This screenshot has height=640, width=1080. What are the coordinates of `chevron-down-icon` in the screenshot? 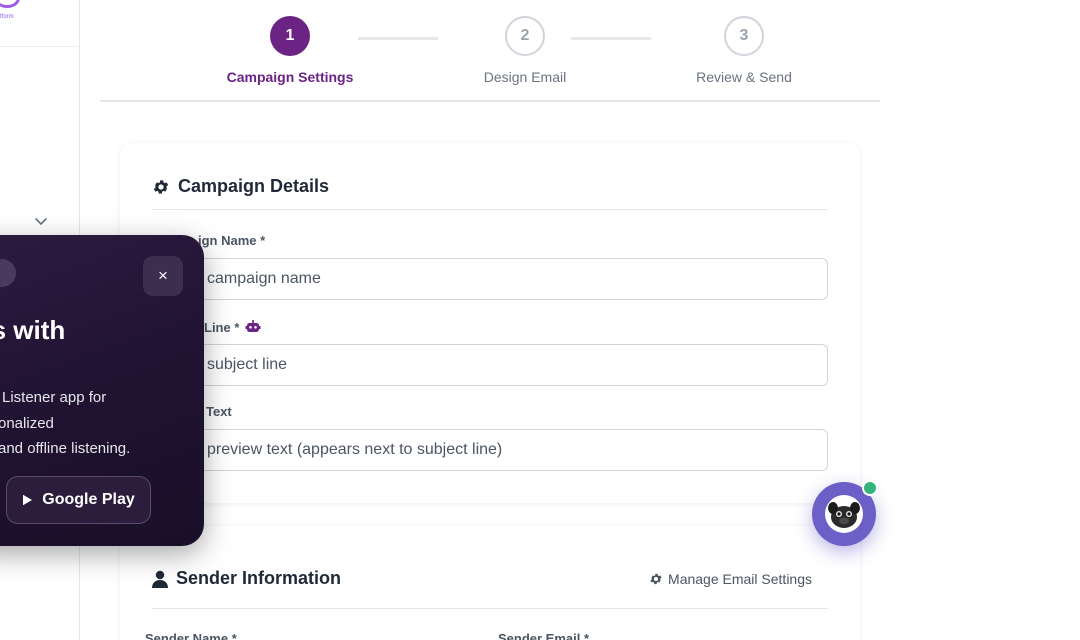 It's located at (41, 221).